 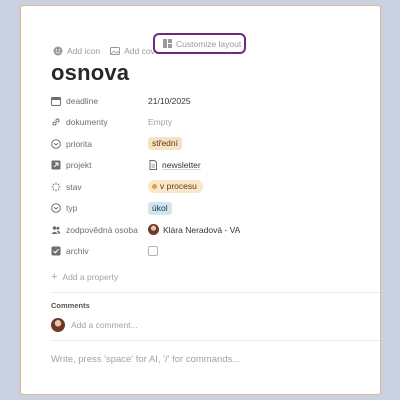 I want to click on type-tag: úkol, so click(x=160, y=208).